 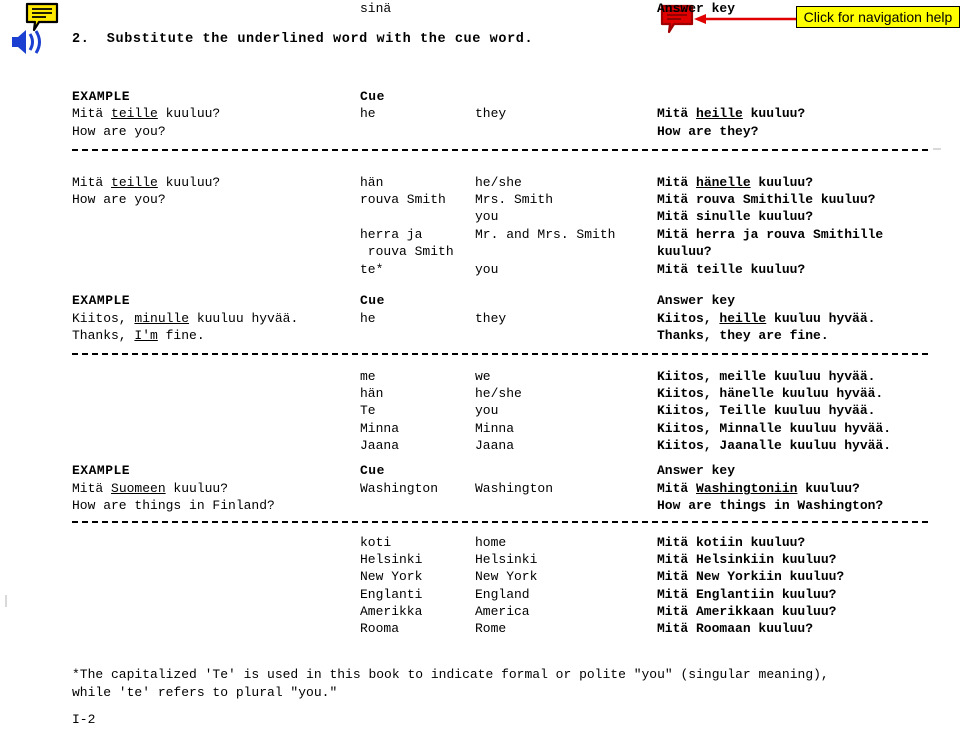 I want to click on table-row: Kiitos, Jaanalle kuuluu hyvää., so click(x=774, y=445).